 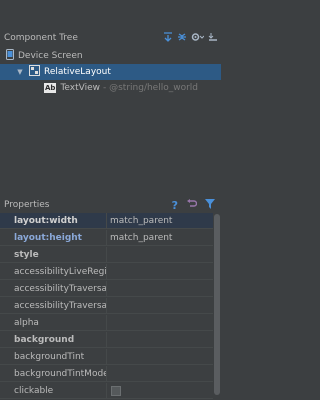 I want to click on property-row-background-tint-mode: backgroundTintMode, so click(x=106, y=374).